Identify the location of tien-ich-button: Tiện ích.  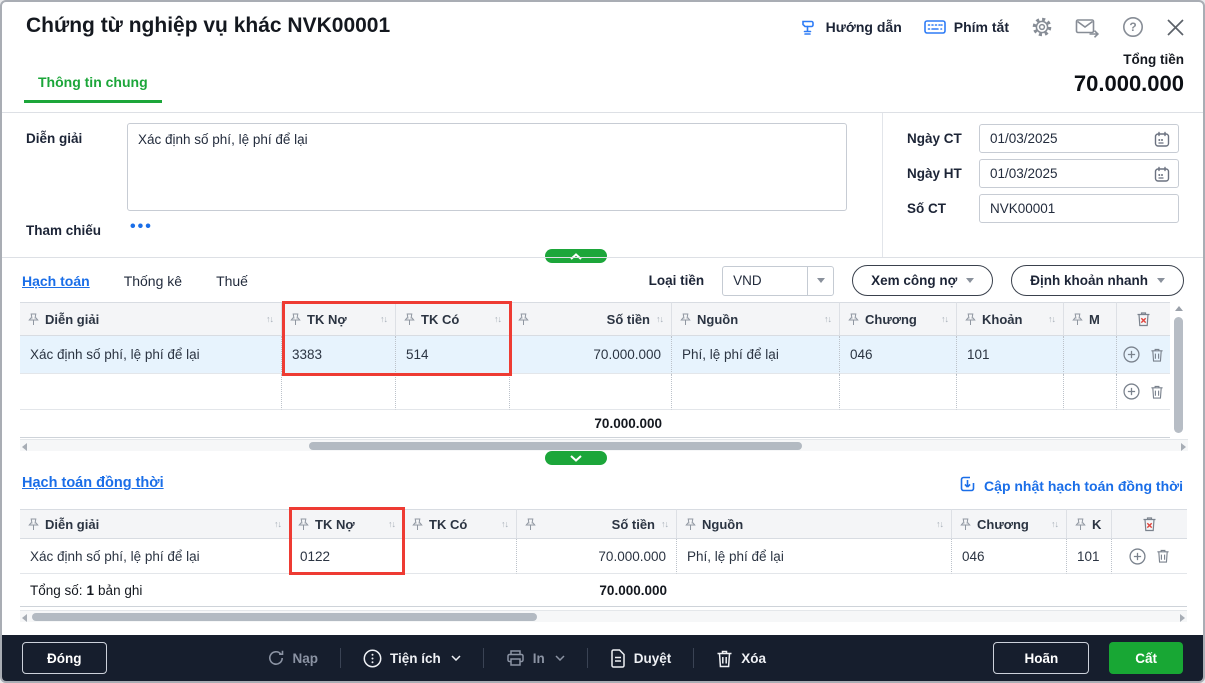
(412, 658).